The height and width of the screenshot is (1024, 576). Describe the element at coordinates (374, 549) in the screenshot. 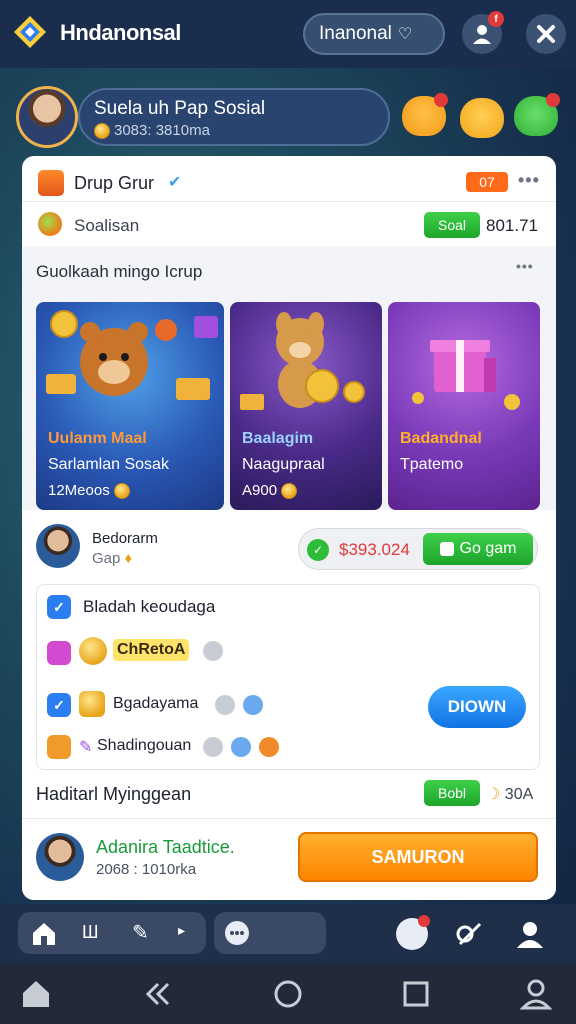

I see `price-value: $393.024` at that location.